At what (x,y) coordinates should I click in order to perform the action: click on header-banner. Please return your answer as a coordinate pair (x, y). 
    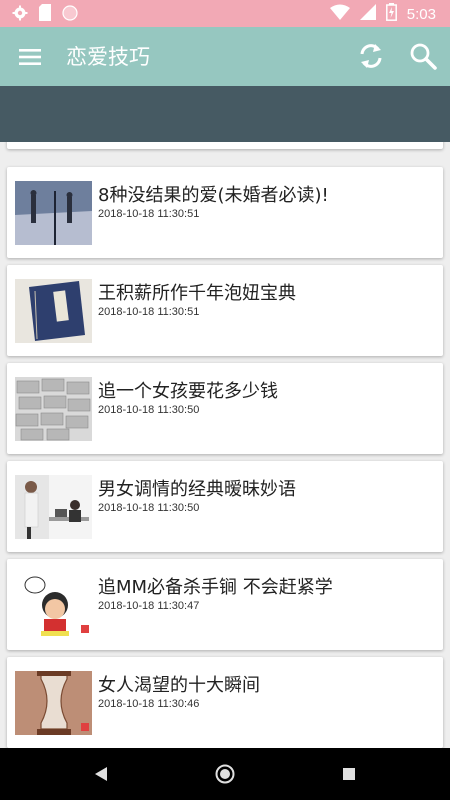
    Looking at the image, I should click on (225, 114).